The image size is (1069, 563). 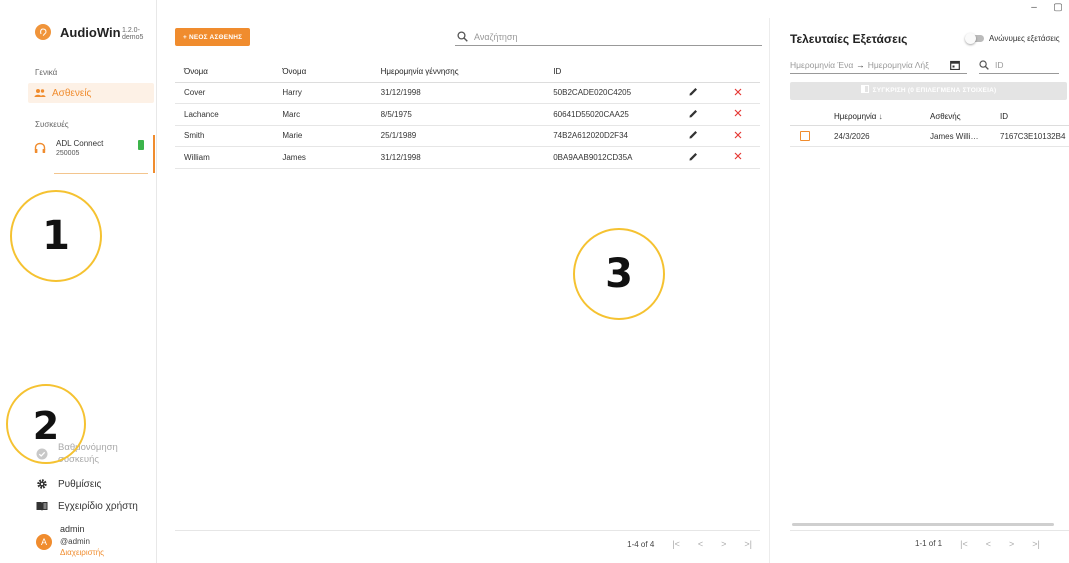 I want to click on anonymous-exams-toggle, so click(x=974, y=38).